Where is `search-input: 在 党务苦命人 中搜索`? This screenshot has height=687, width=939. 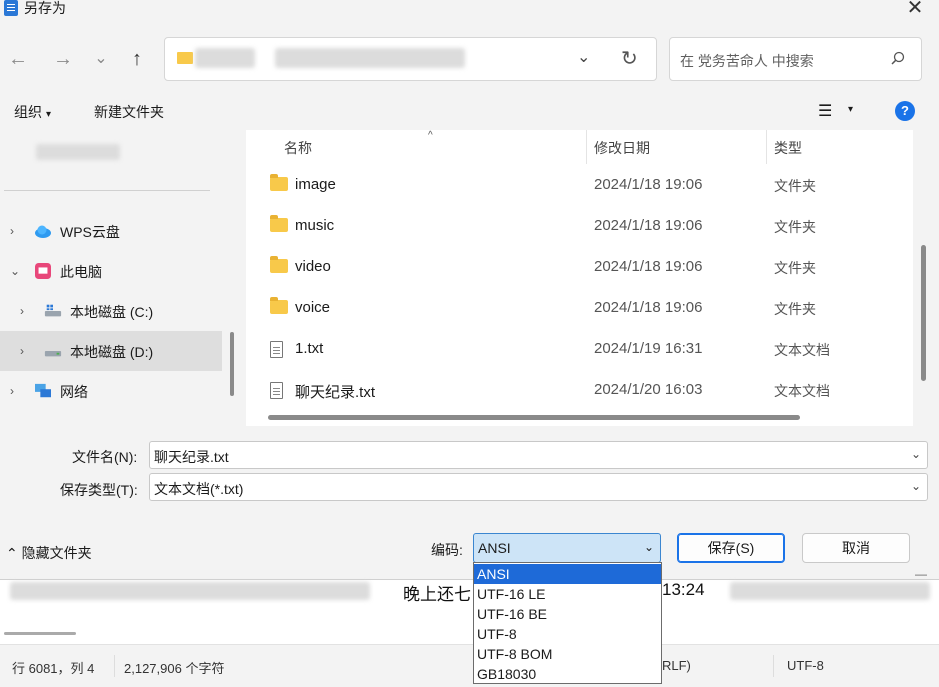 search-input: 在 党务苦命人 中搜索 is located at coordinates (747, 61).